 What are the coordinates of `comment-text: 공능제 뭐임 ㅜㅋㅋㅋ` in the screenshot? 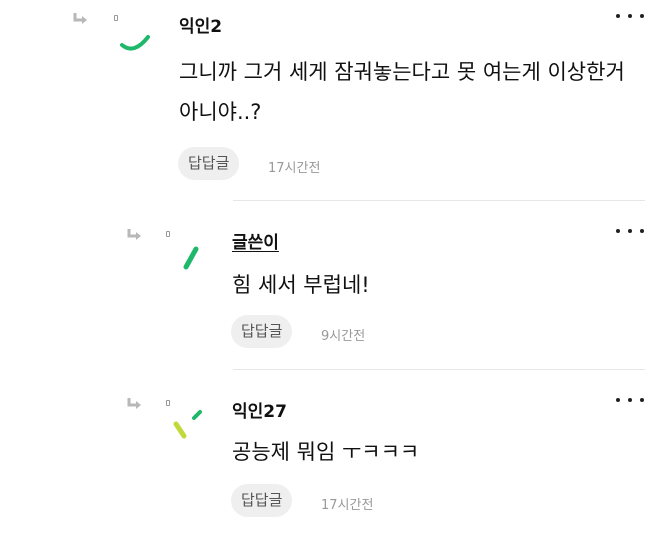 It's located at (326, 452).